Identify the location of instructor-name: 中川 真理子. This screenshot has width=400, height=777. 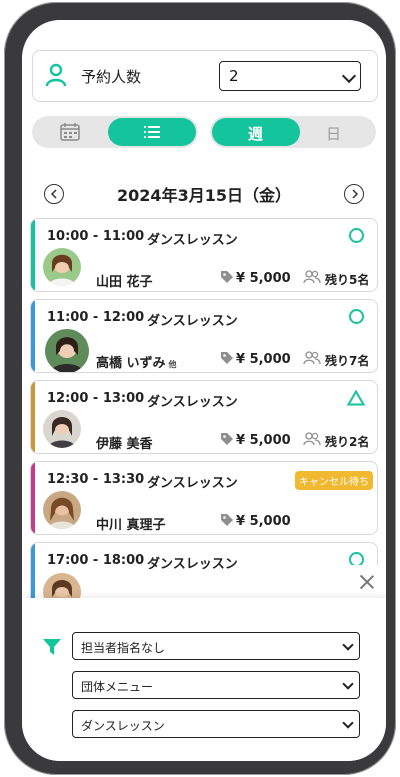
(131, 525).